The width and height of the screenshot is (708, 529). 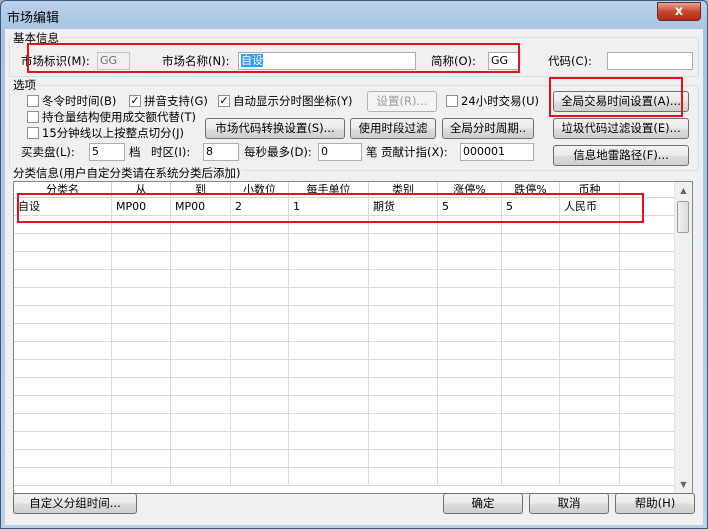 I want to click on pinyin-checkbox: ✓, so click(x=135, y=101).